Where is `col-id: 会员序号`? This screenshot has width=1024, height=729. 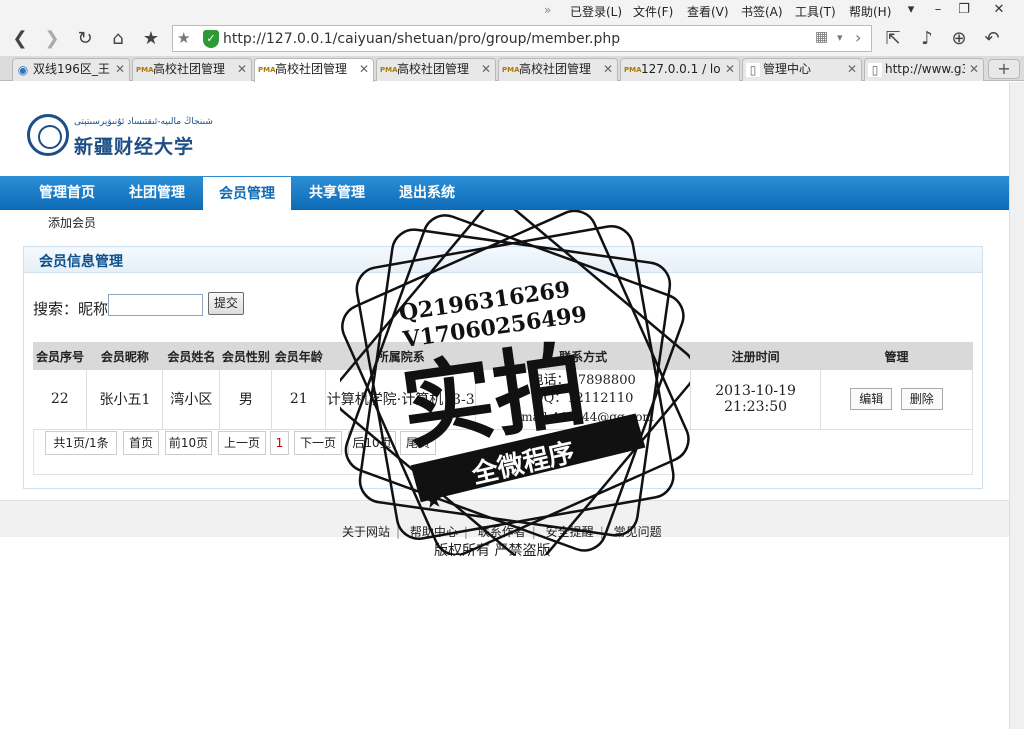 col-id: 会员序号 is located at coordinates (60, 356).